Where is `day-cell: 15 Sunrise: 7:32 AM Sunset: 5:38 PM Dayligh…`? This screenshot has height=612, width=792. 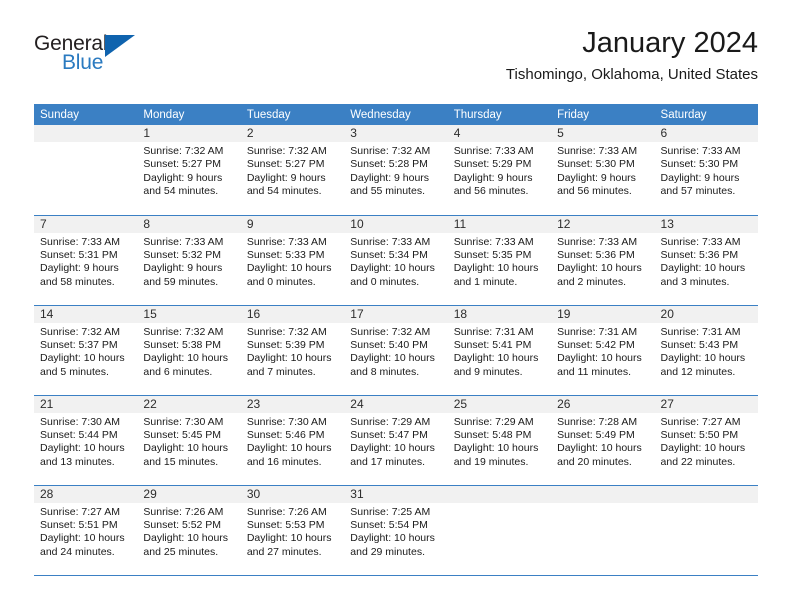
day-cell: 15 Sunrise: 7:32 AM Sunset: 5:38 PM Dayligh… is located at coordinates (189, 350).